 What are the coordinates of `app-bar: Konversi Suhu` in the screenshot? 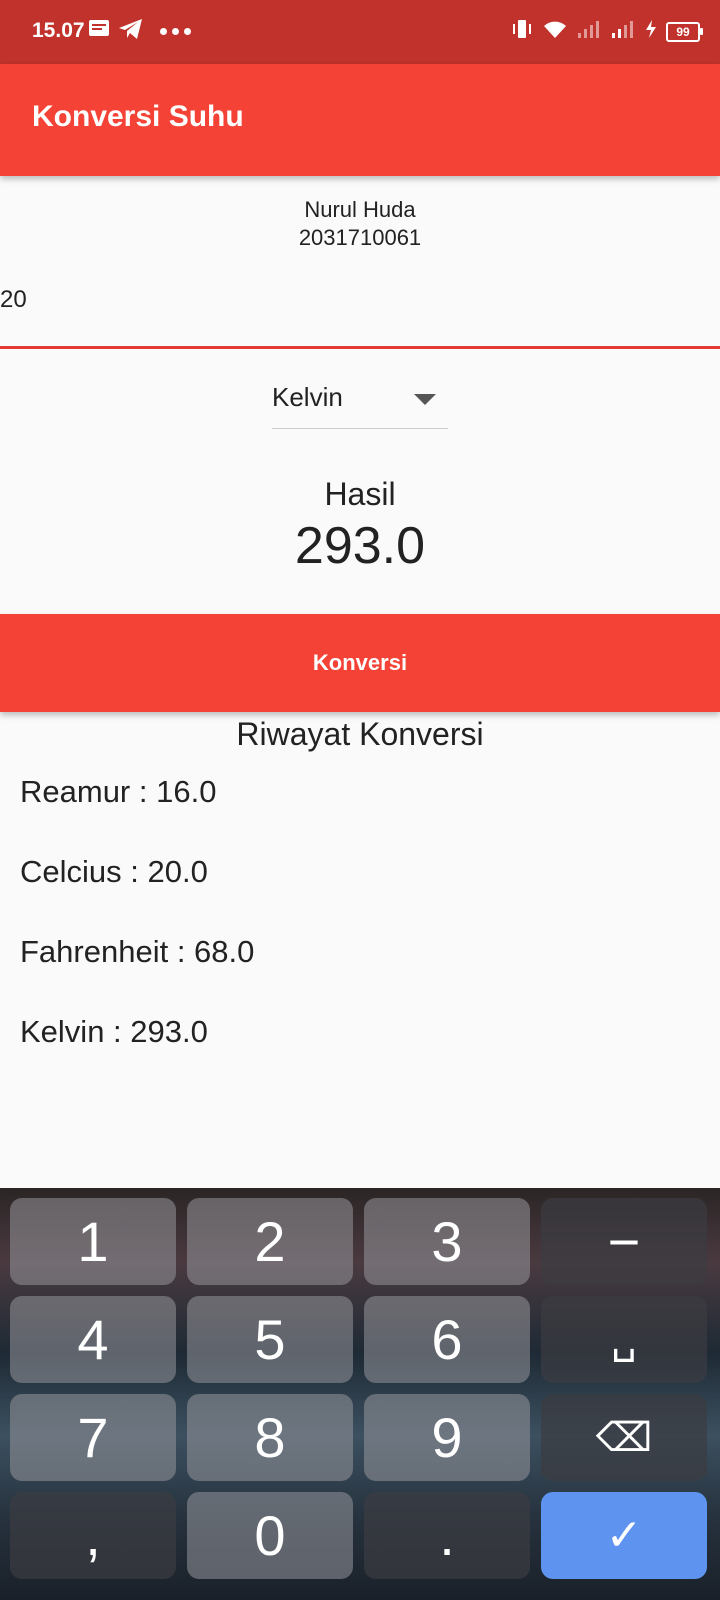 It's located at (360, 120).